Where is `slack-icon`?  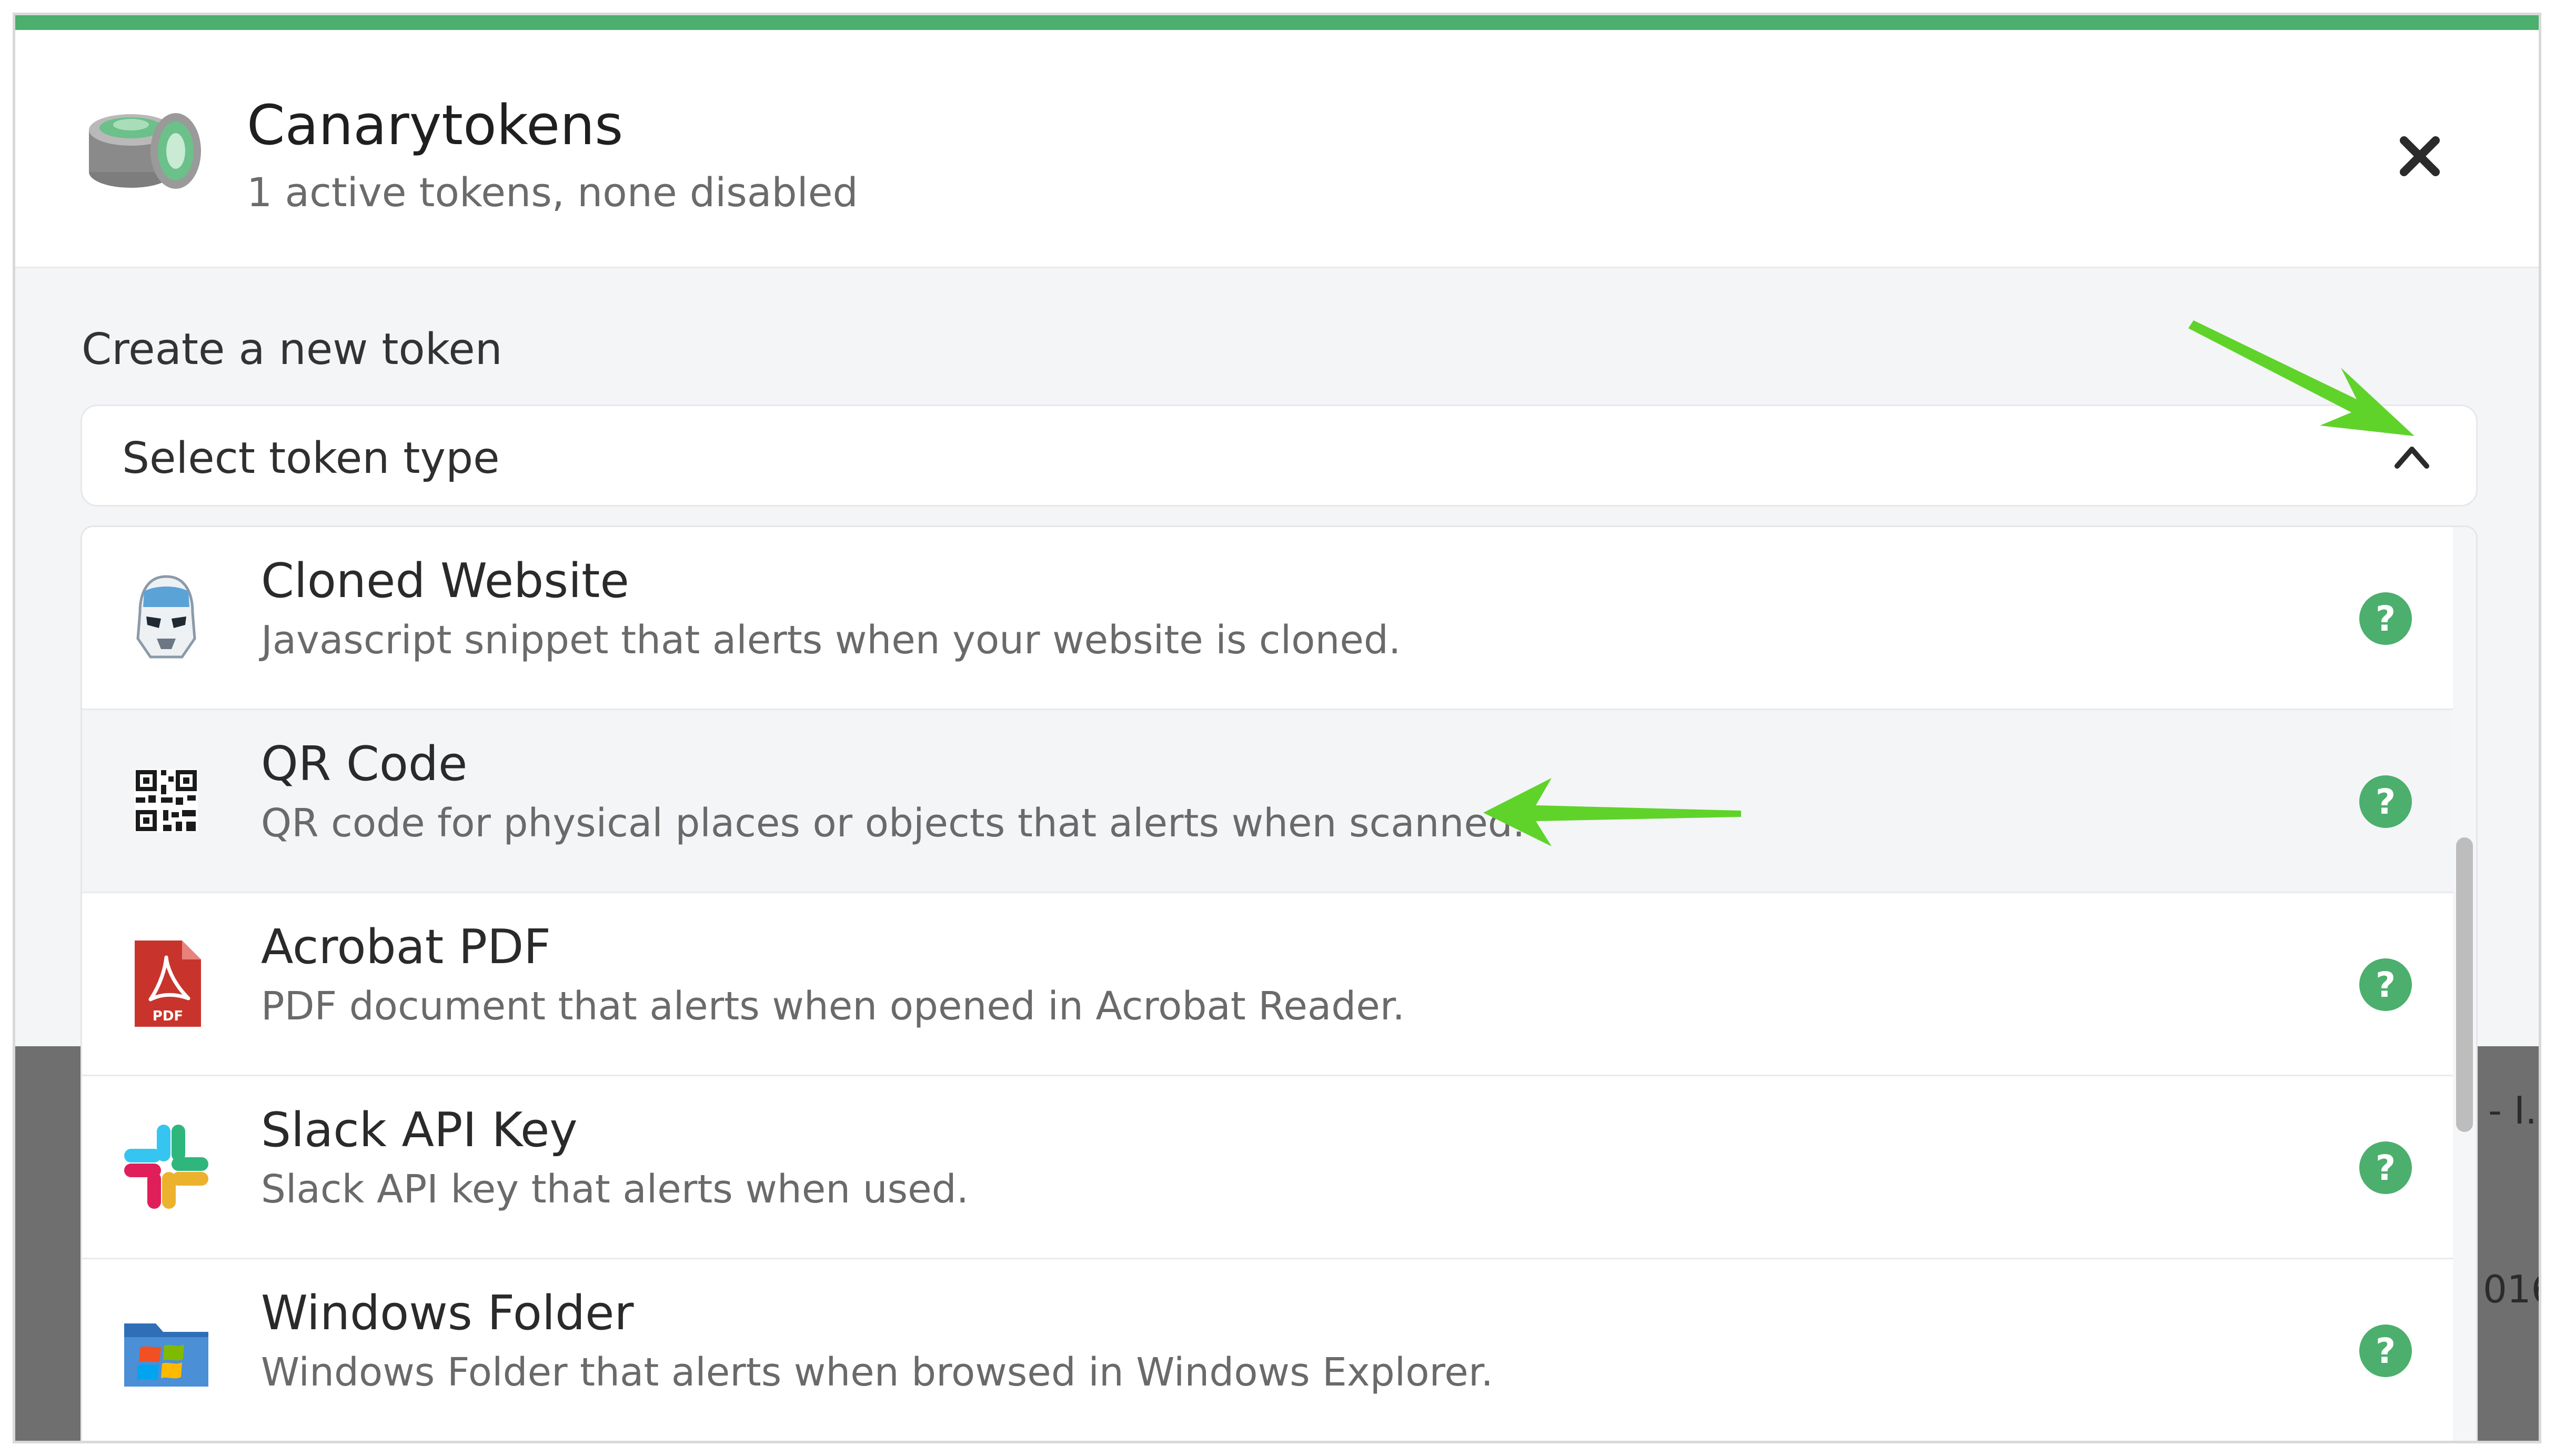
slack-icon is located at coordinates (166, 1167).